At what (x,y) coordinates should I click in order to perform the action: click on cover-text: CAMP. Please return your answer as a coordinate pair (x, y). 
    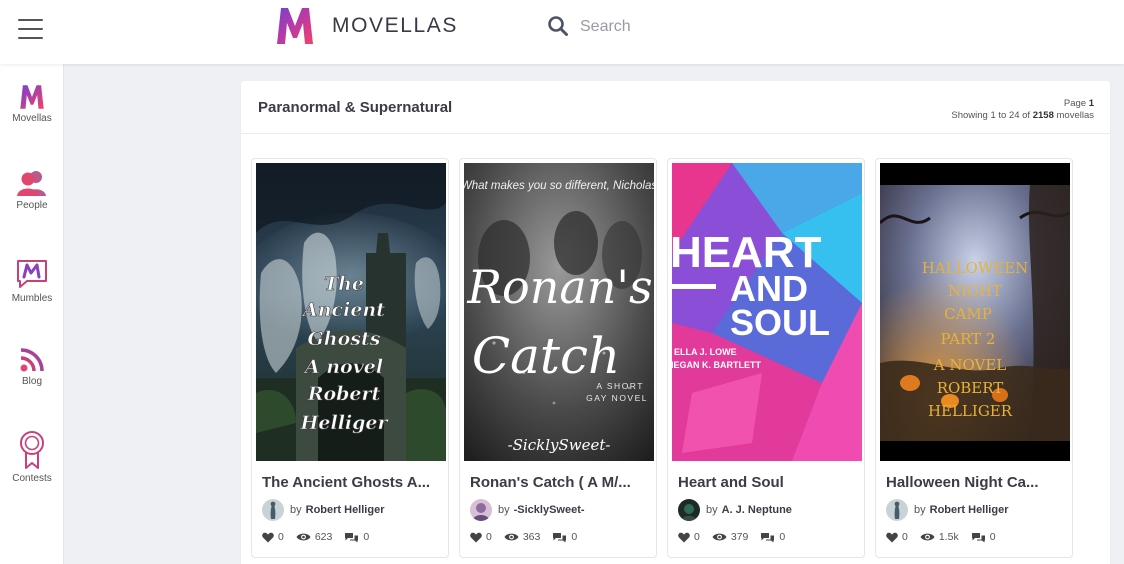
    Looking at the image, I should click on (968, 314).